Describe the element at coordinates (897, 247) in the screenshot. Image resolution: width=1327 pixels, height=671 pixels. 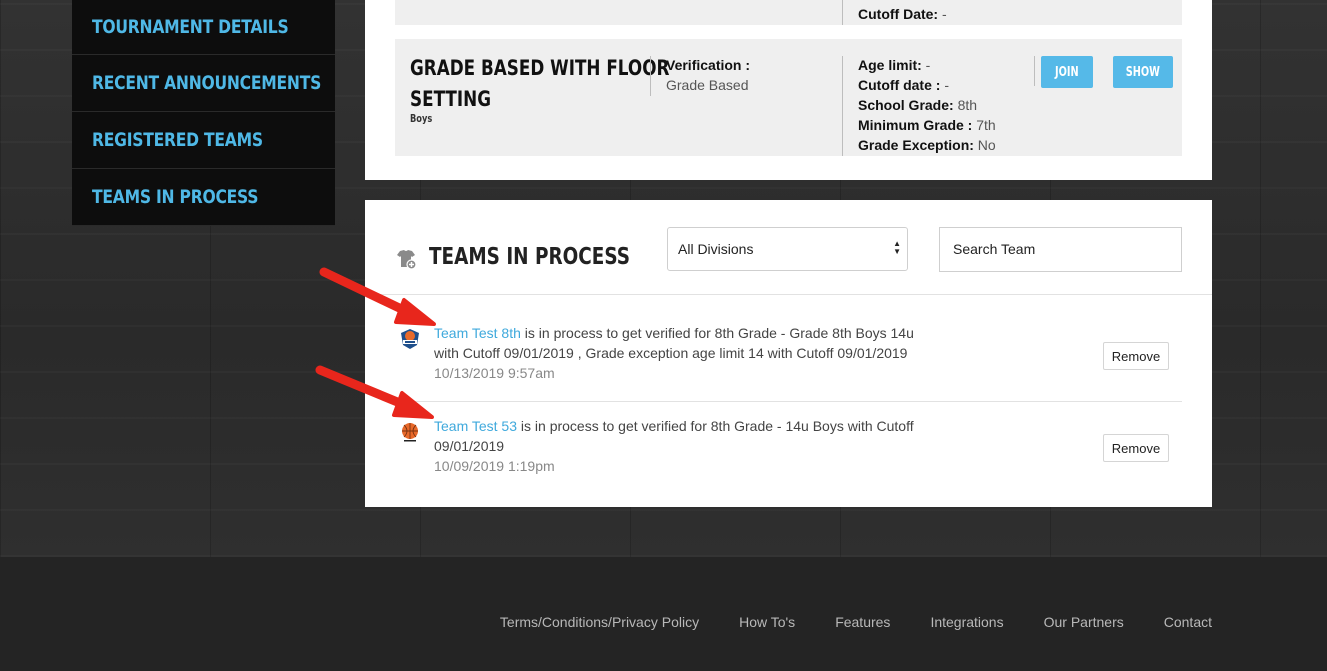
I see `select-updown-icon: ▲ ▼` at that location.